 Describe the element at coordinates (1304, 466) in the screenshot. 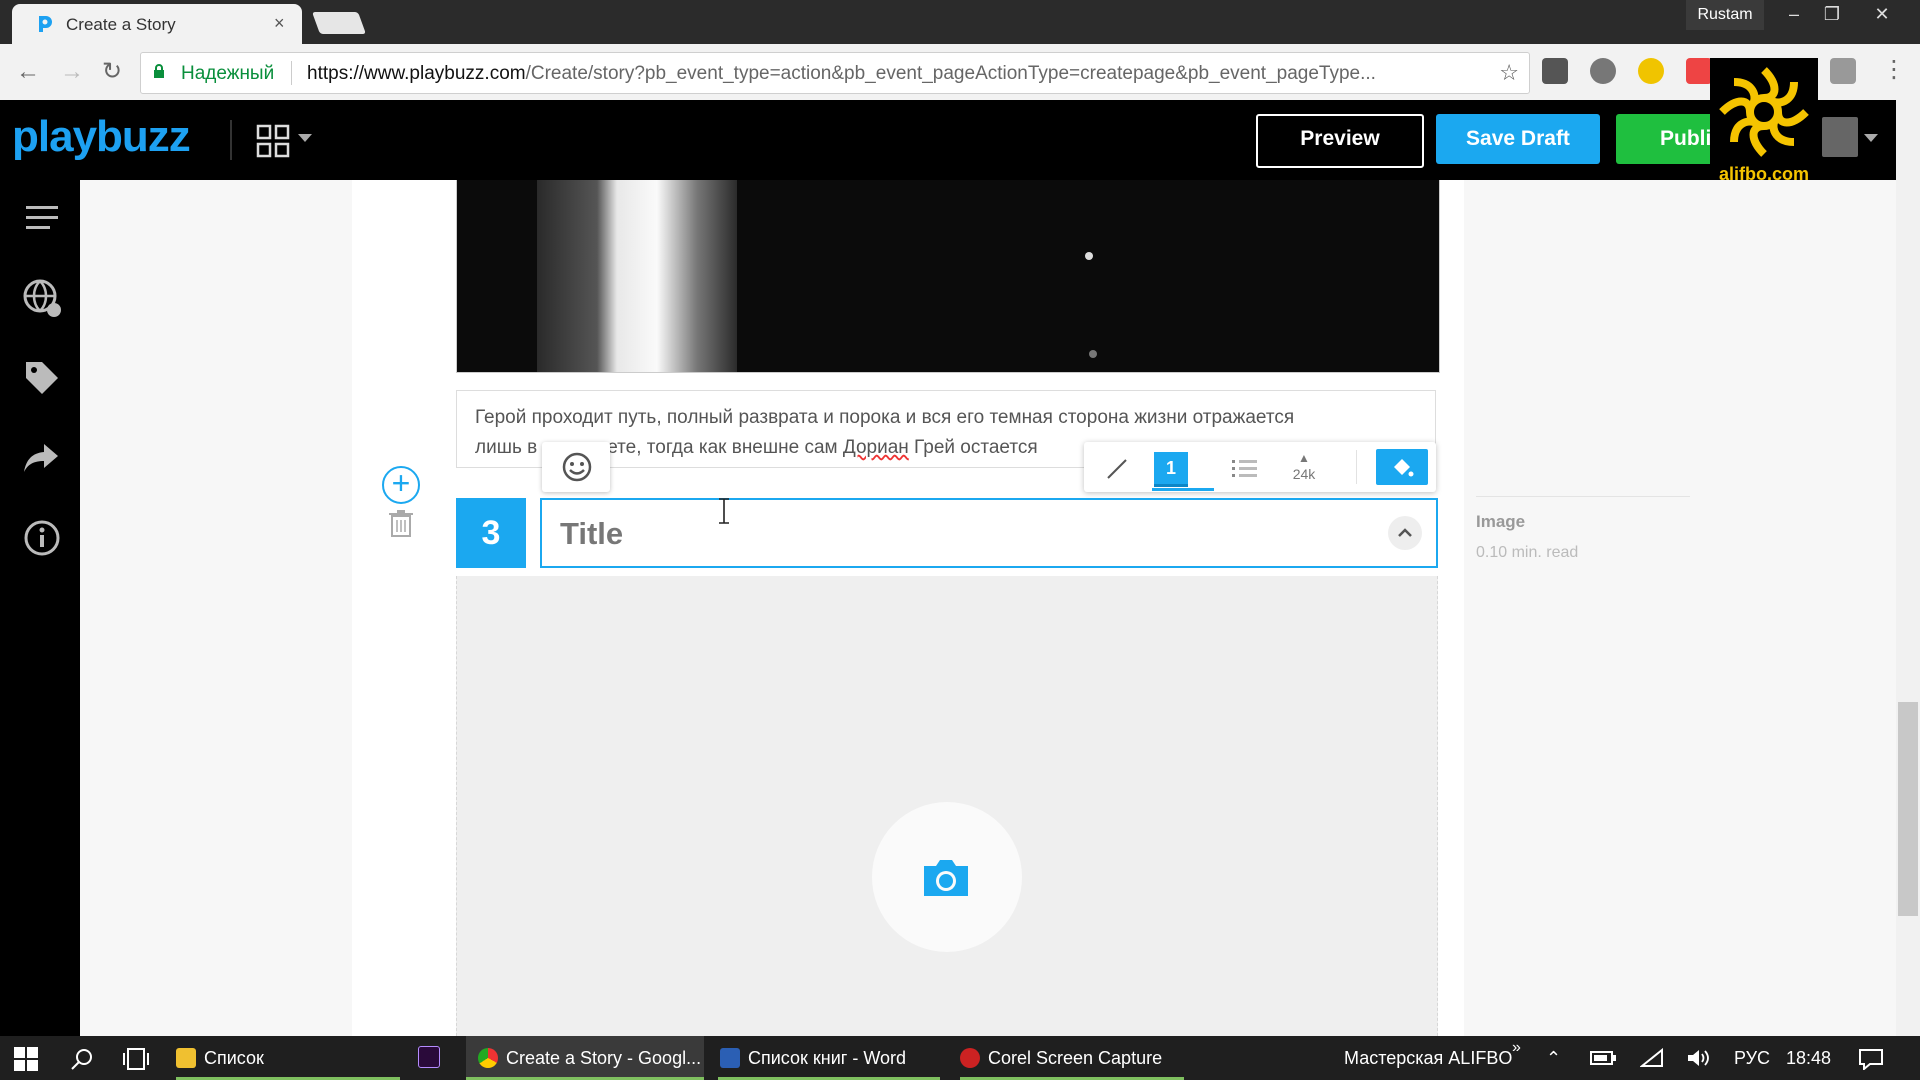

I see `text-size-button: ▲ 24k` at that location.